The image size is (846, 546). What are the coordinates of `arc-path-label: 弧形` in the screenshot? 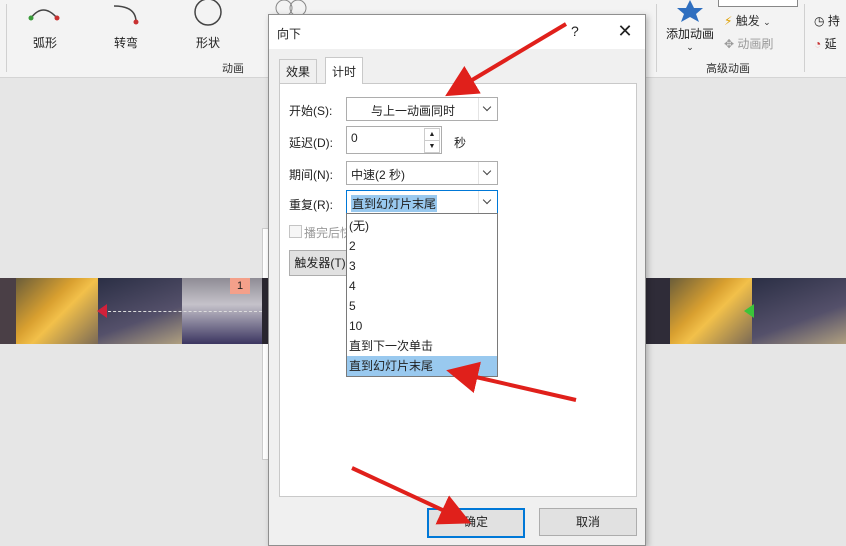 It's located at (44, 43).